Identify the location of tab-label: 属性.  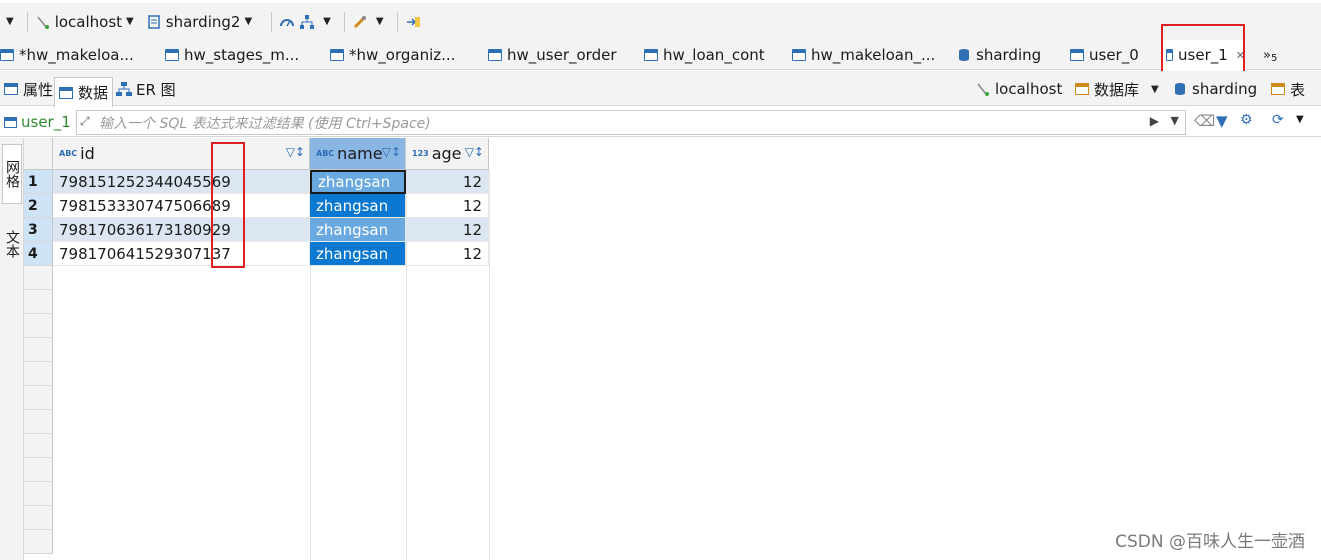
(38, 89).